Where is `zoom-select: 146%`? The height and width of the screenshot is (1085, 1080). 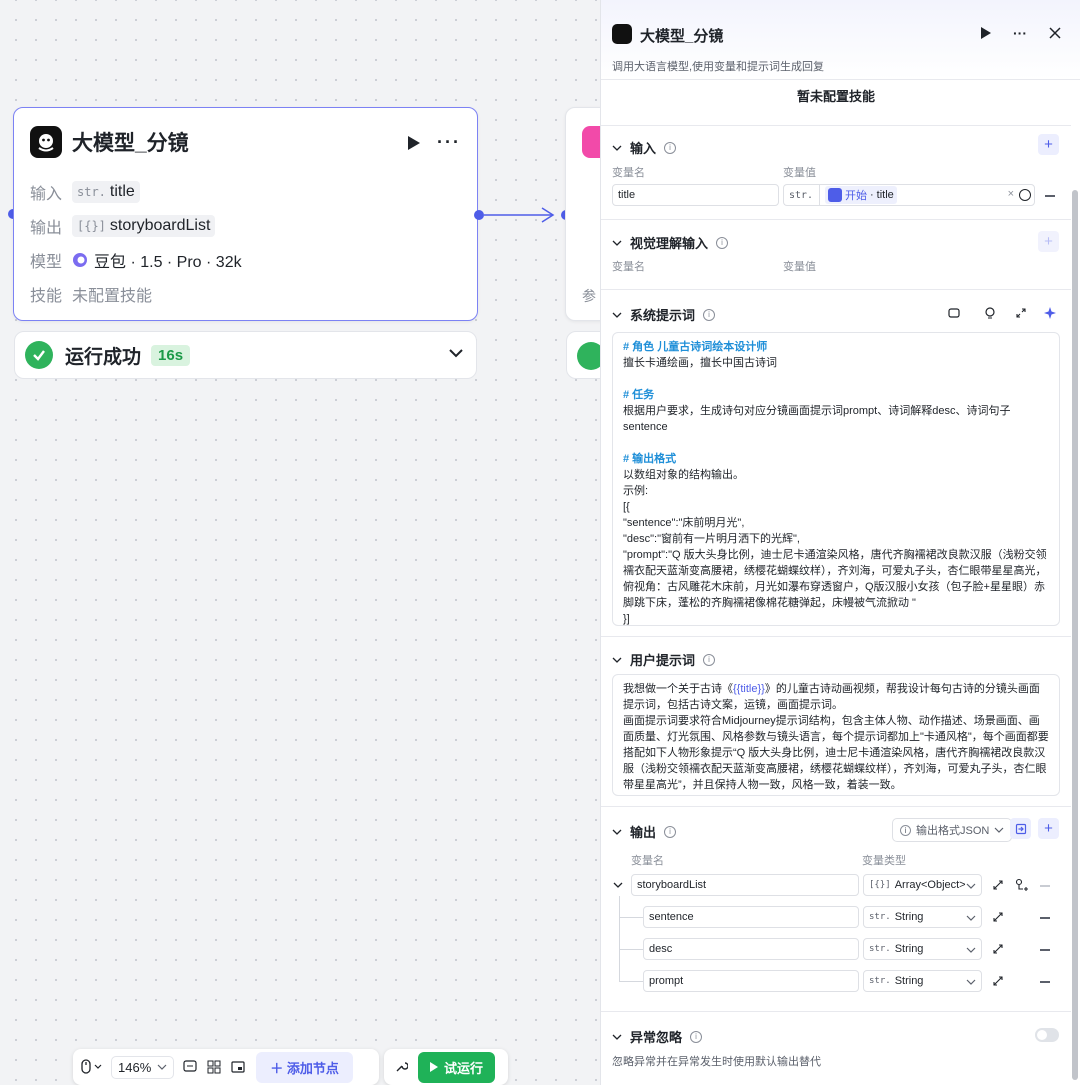 zoom-select: 146% is located at coordinates (143, 1067).